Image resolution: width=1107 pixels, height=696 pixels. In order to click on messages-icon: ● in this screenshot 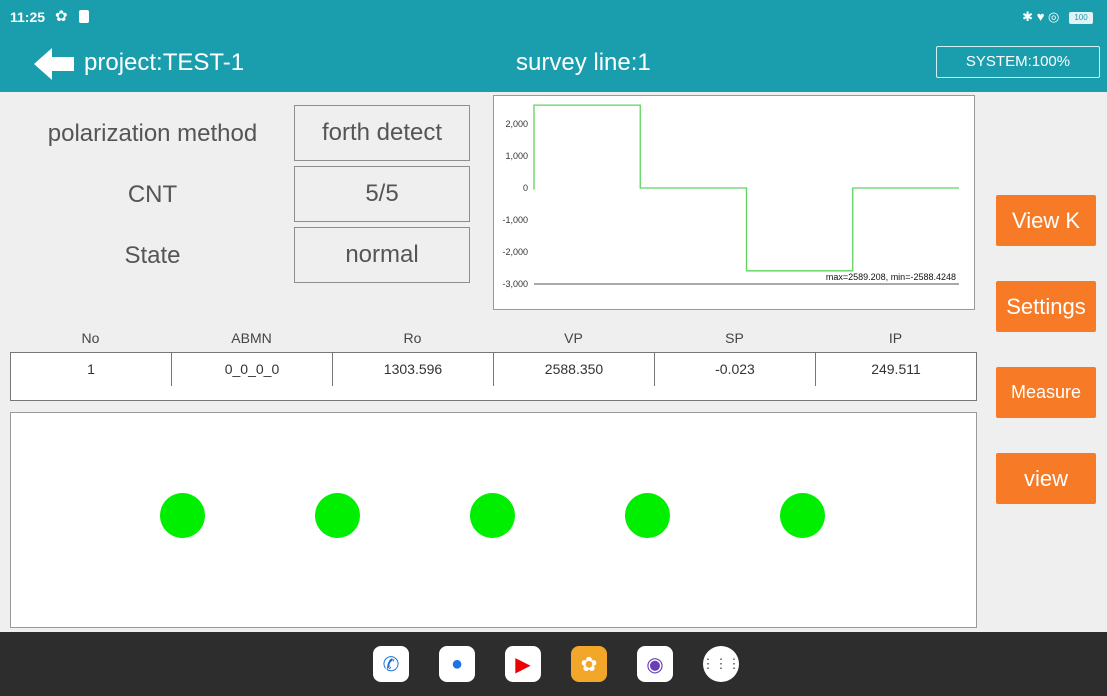, I will do `click(457, 664)`.